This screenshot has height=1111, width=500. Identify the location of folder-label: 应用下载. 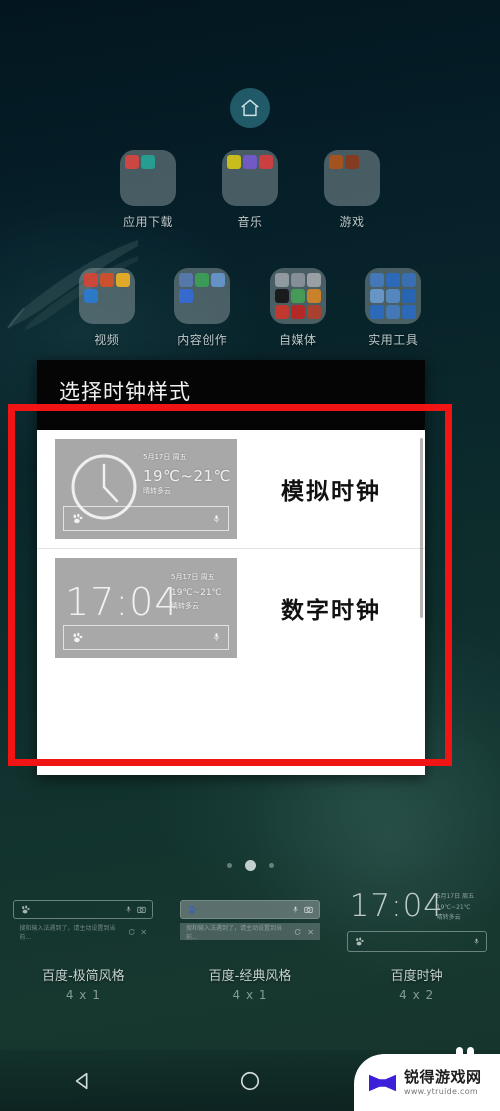
(147, 222).